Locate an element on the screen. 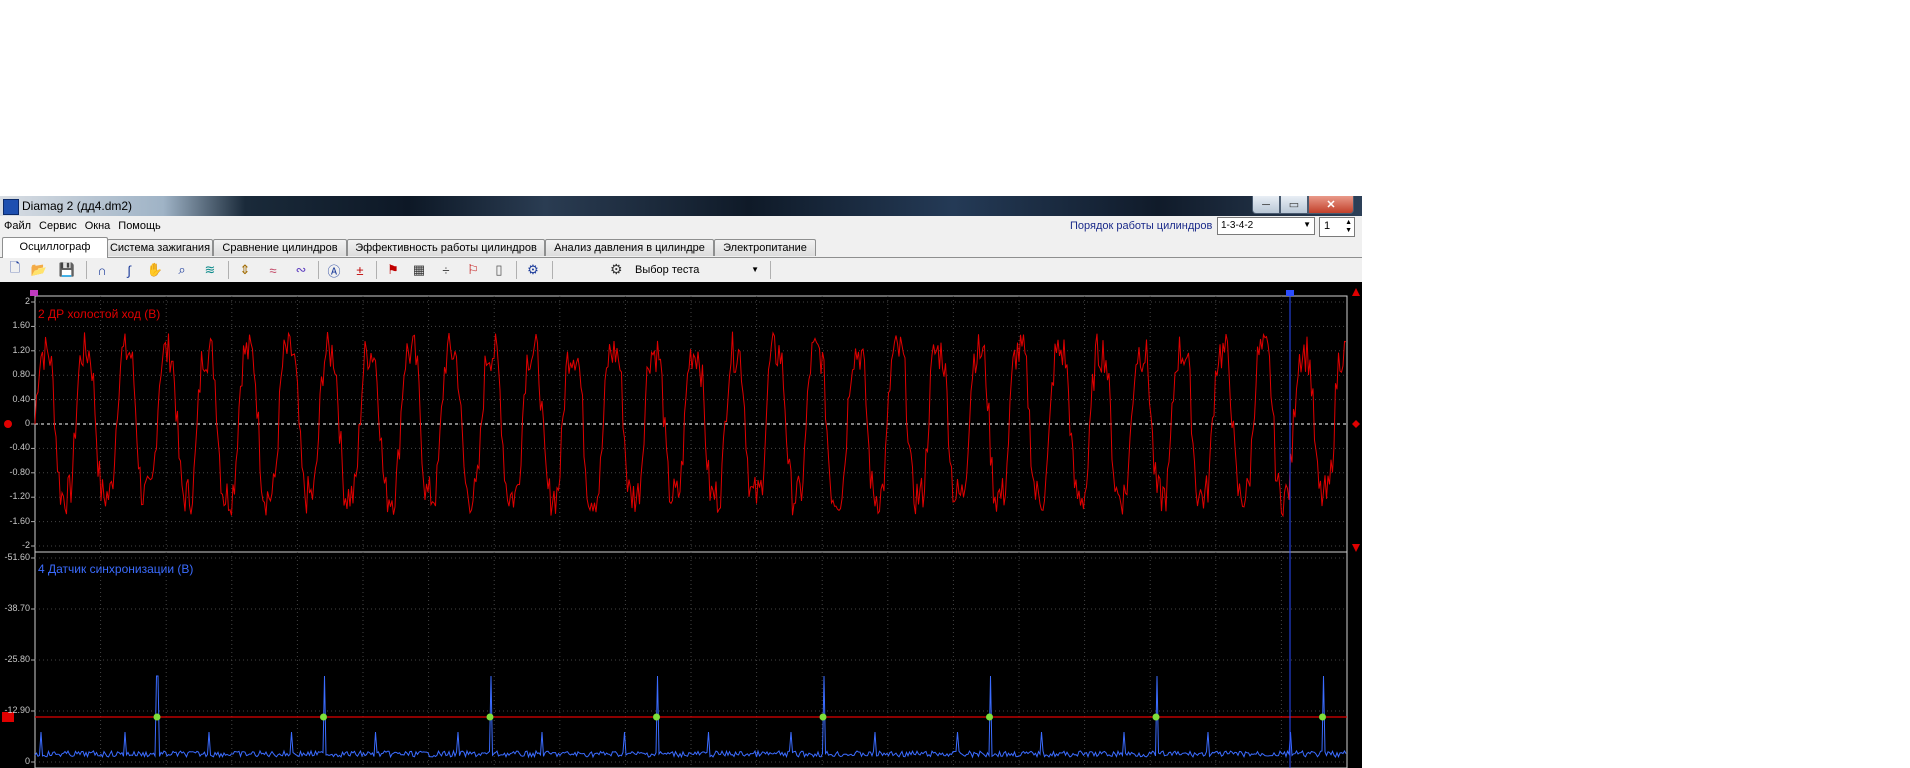 The width and height of the screenshot is (1910, 768). spin-down-icon: ▼ is located at coordinates (1348, 230).